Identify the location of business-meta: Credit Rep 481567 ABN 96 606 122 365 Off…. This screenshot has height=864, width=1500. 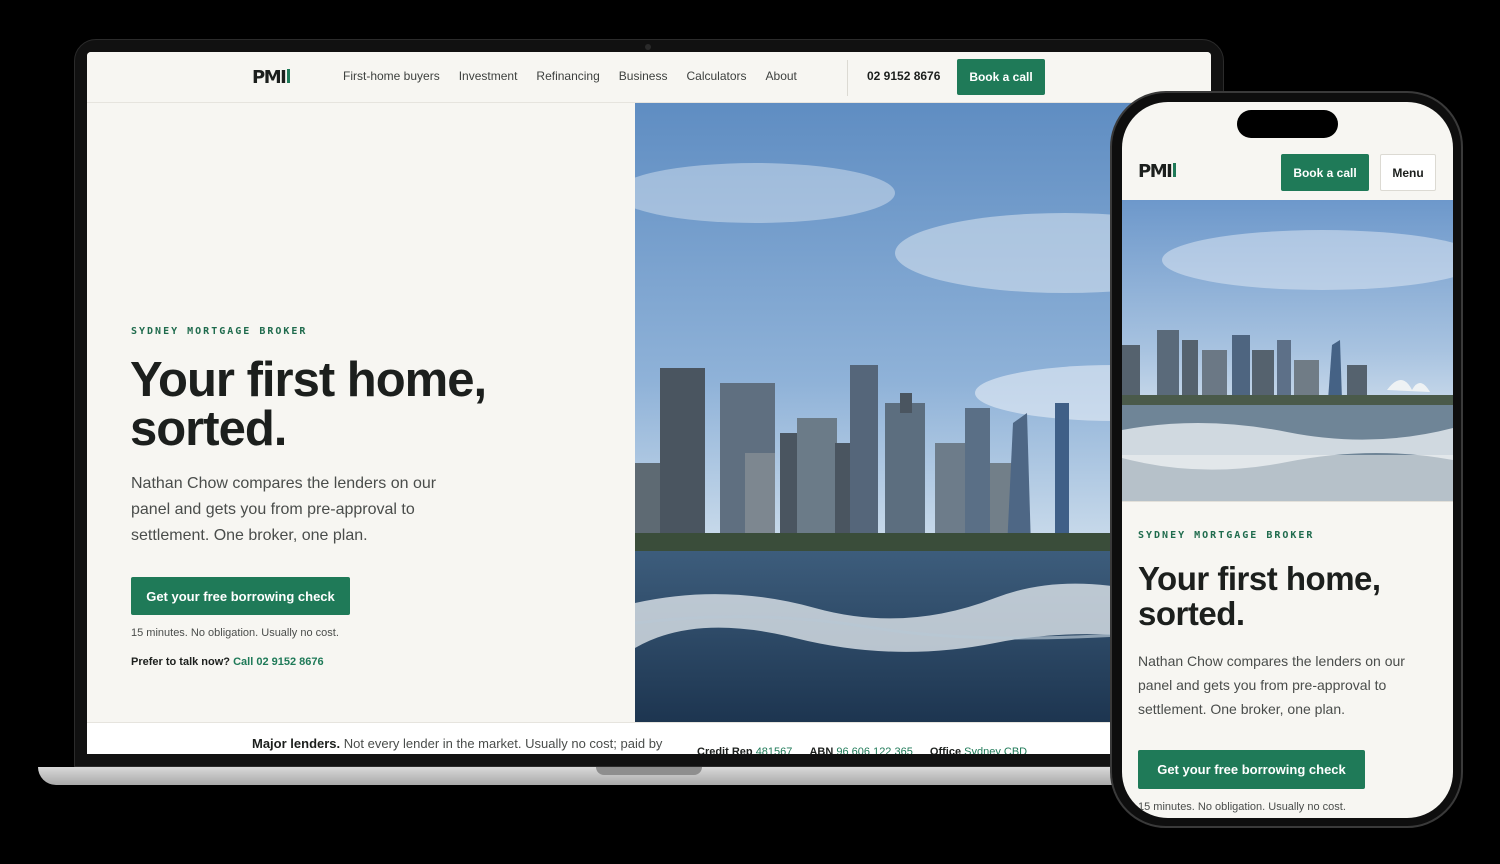
(862, 750).